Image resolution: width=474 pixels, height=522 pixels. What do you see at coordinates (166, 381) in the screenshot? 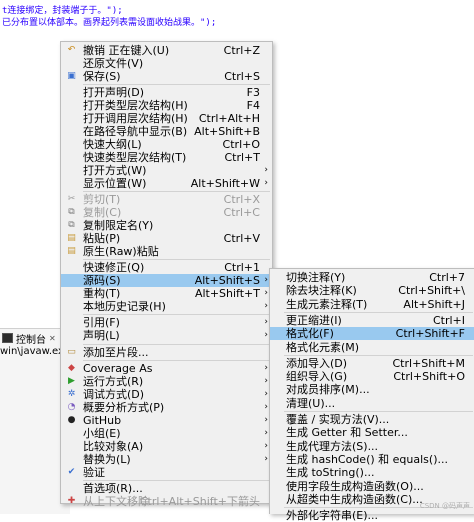
I see `context-menu-item-运行方式: ▶ 运行方式(R) ›` at bounding box center [166, 381].